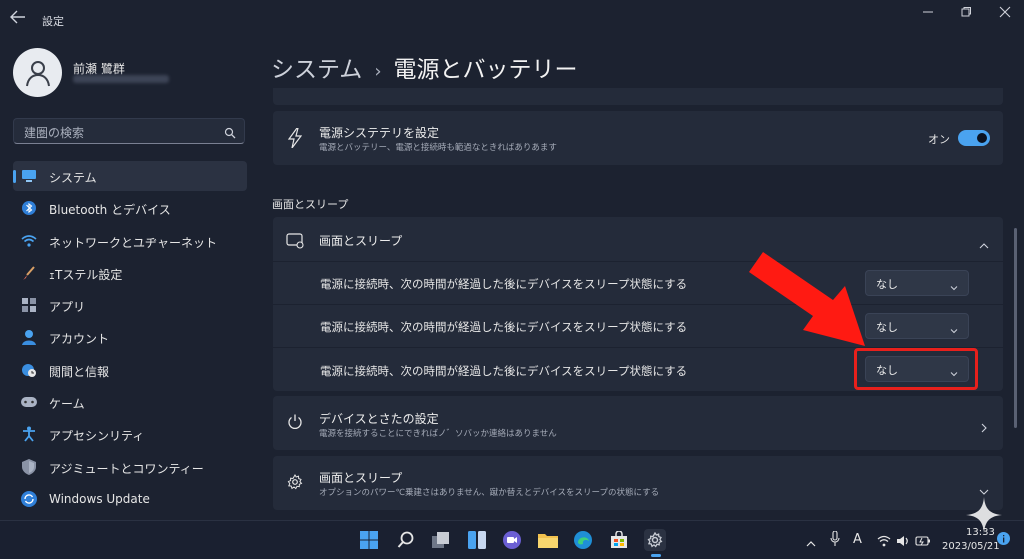 The width and height of the screenshot is (1024, 559). Describe the element at coordinates (438, 148) in the screenshot. I see `energy-card-subtitle: 電源とバッテリー、電源と接続時も範過なときればありあます` at that location.